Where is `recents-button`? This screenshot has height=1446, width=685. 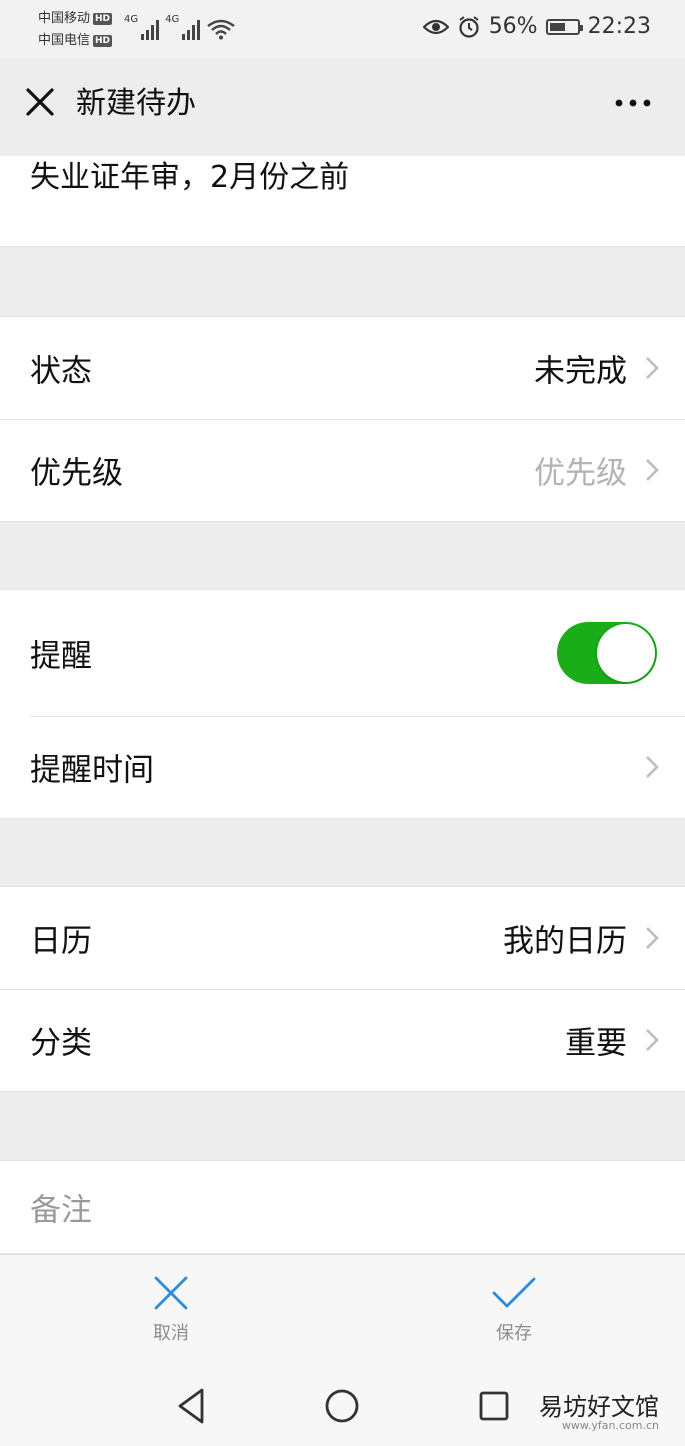
recents-button is located at coordinates (494, 1406).